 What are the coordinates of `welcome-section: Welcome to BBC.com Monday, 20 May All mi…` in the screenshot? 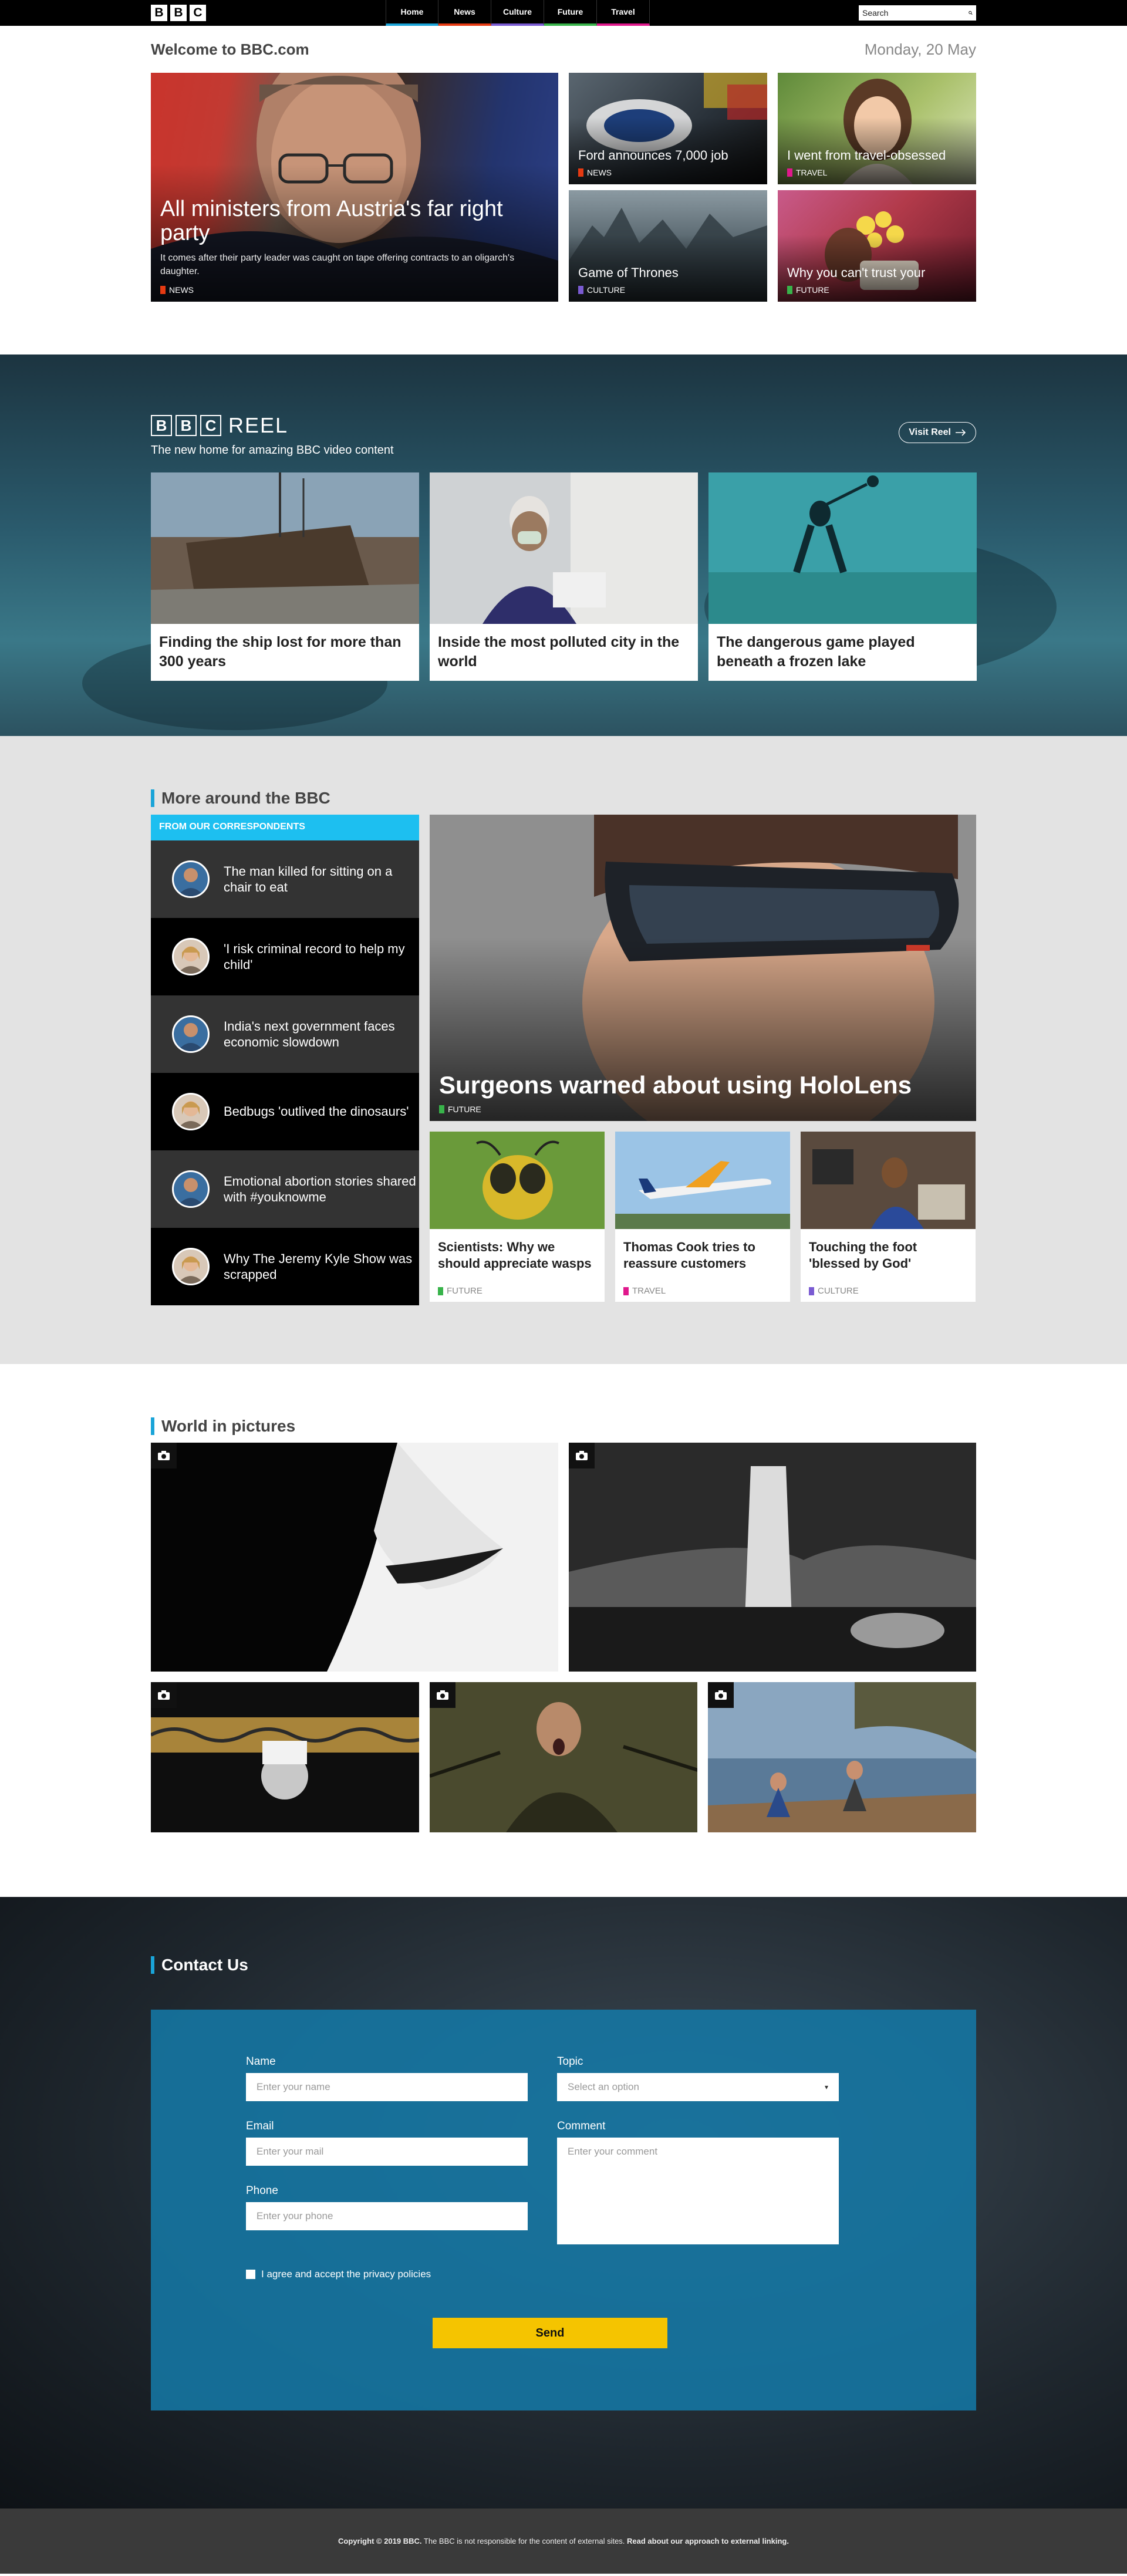 It's located at (563, 164).